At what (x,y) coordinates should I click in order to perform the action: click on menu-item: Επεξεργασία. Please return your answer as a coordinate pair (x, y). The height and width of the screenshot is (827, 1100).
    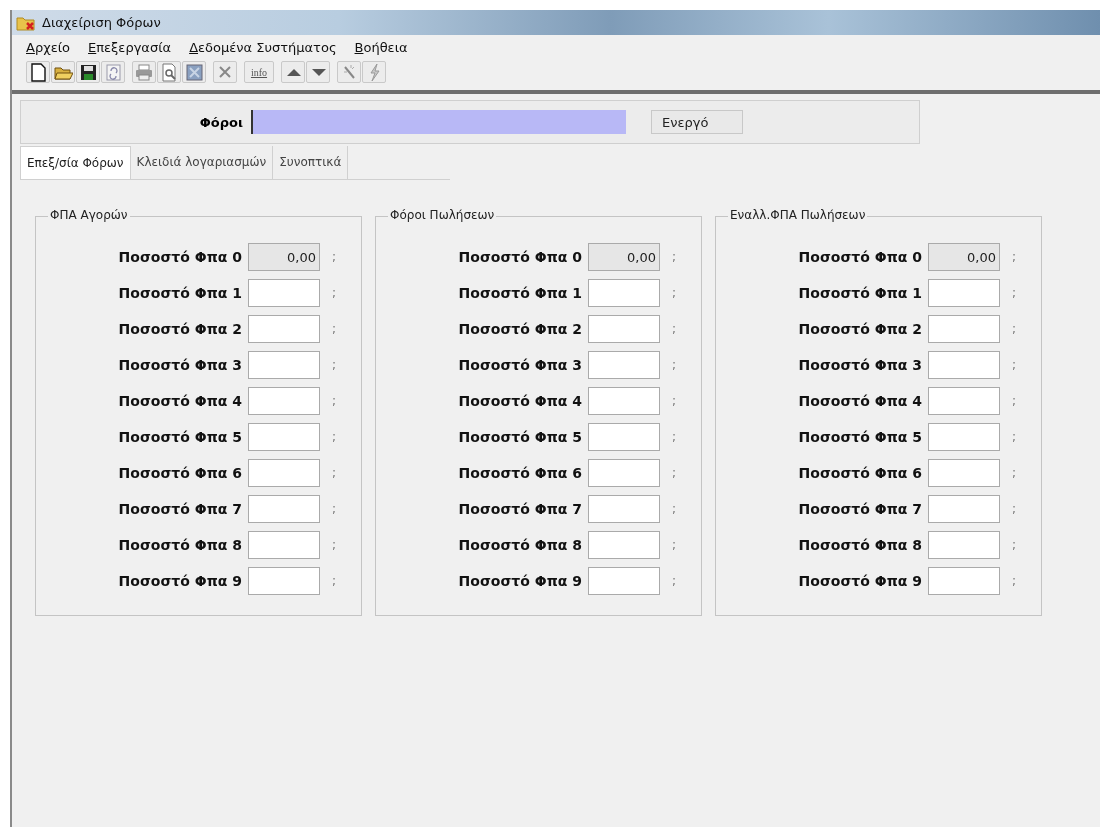
    Looking at the image, I should click on (130, 47).